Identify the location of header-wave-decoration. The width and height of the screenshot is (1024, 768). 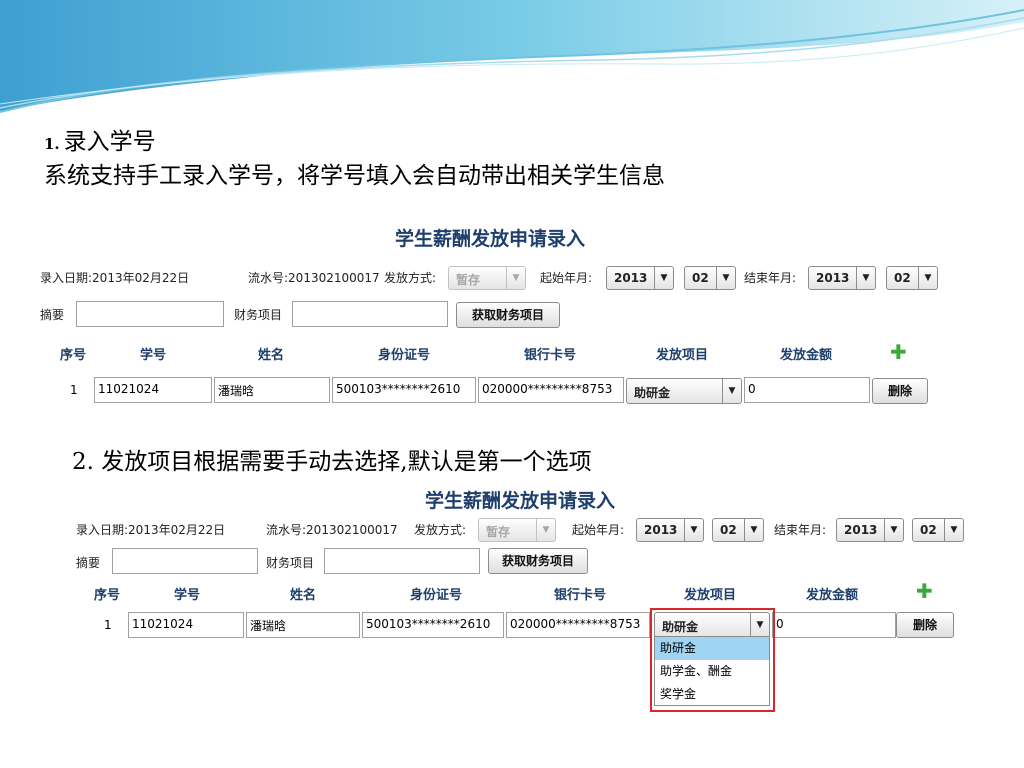
(512, 56).